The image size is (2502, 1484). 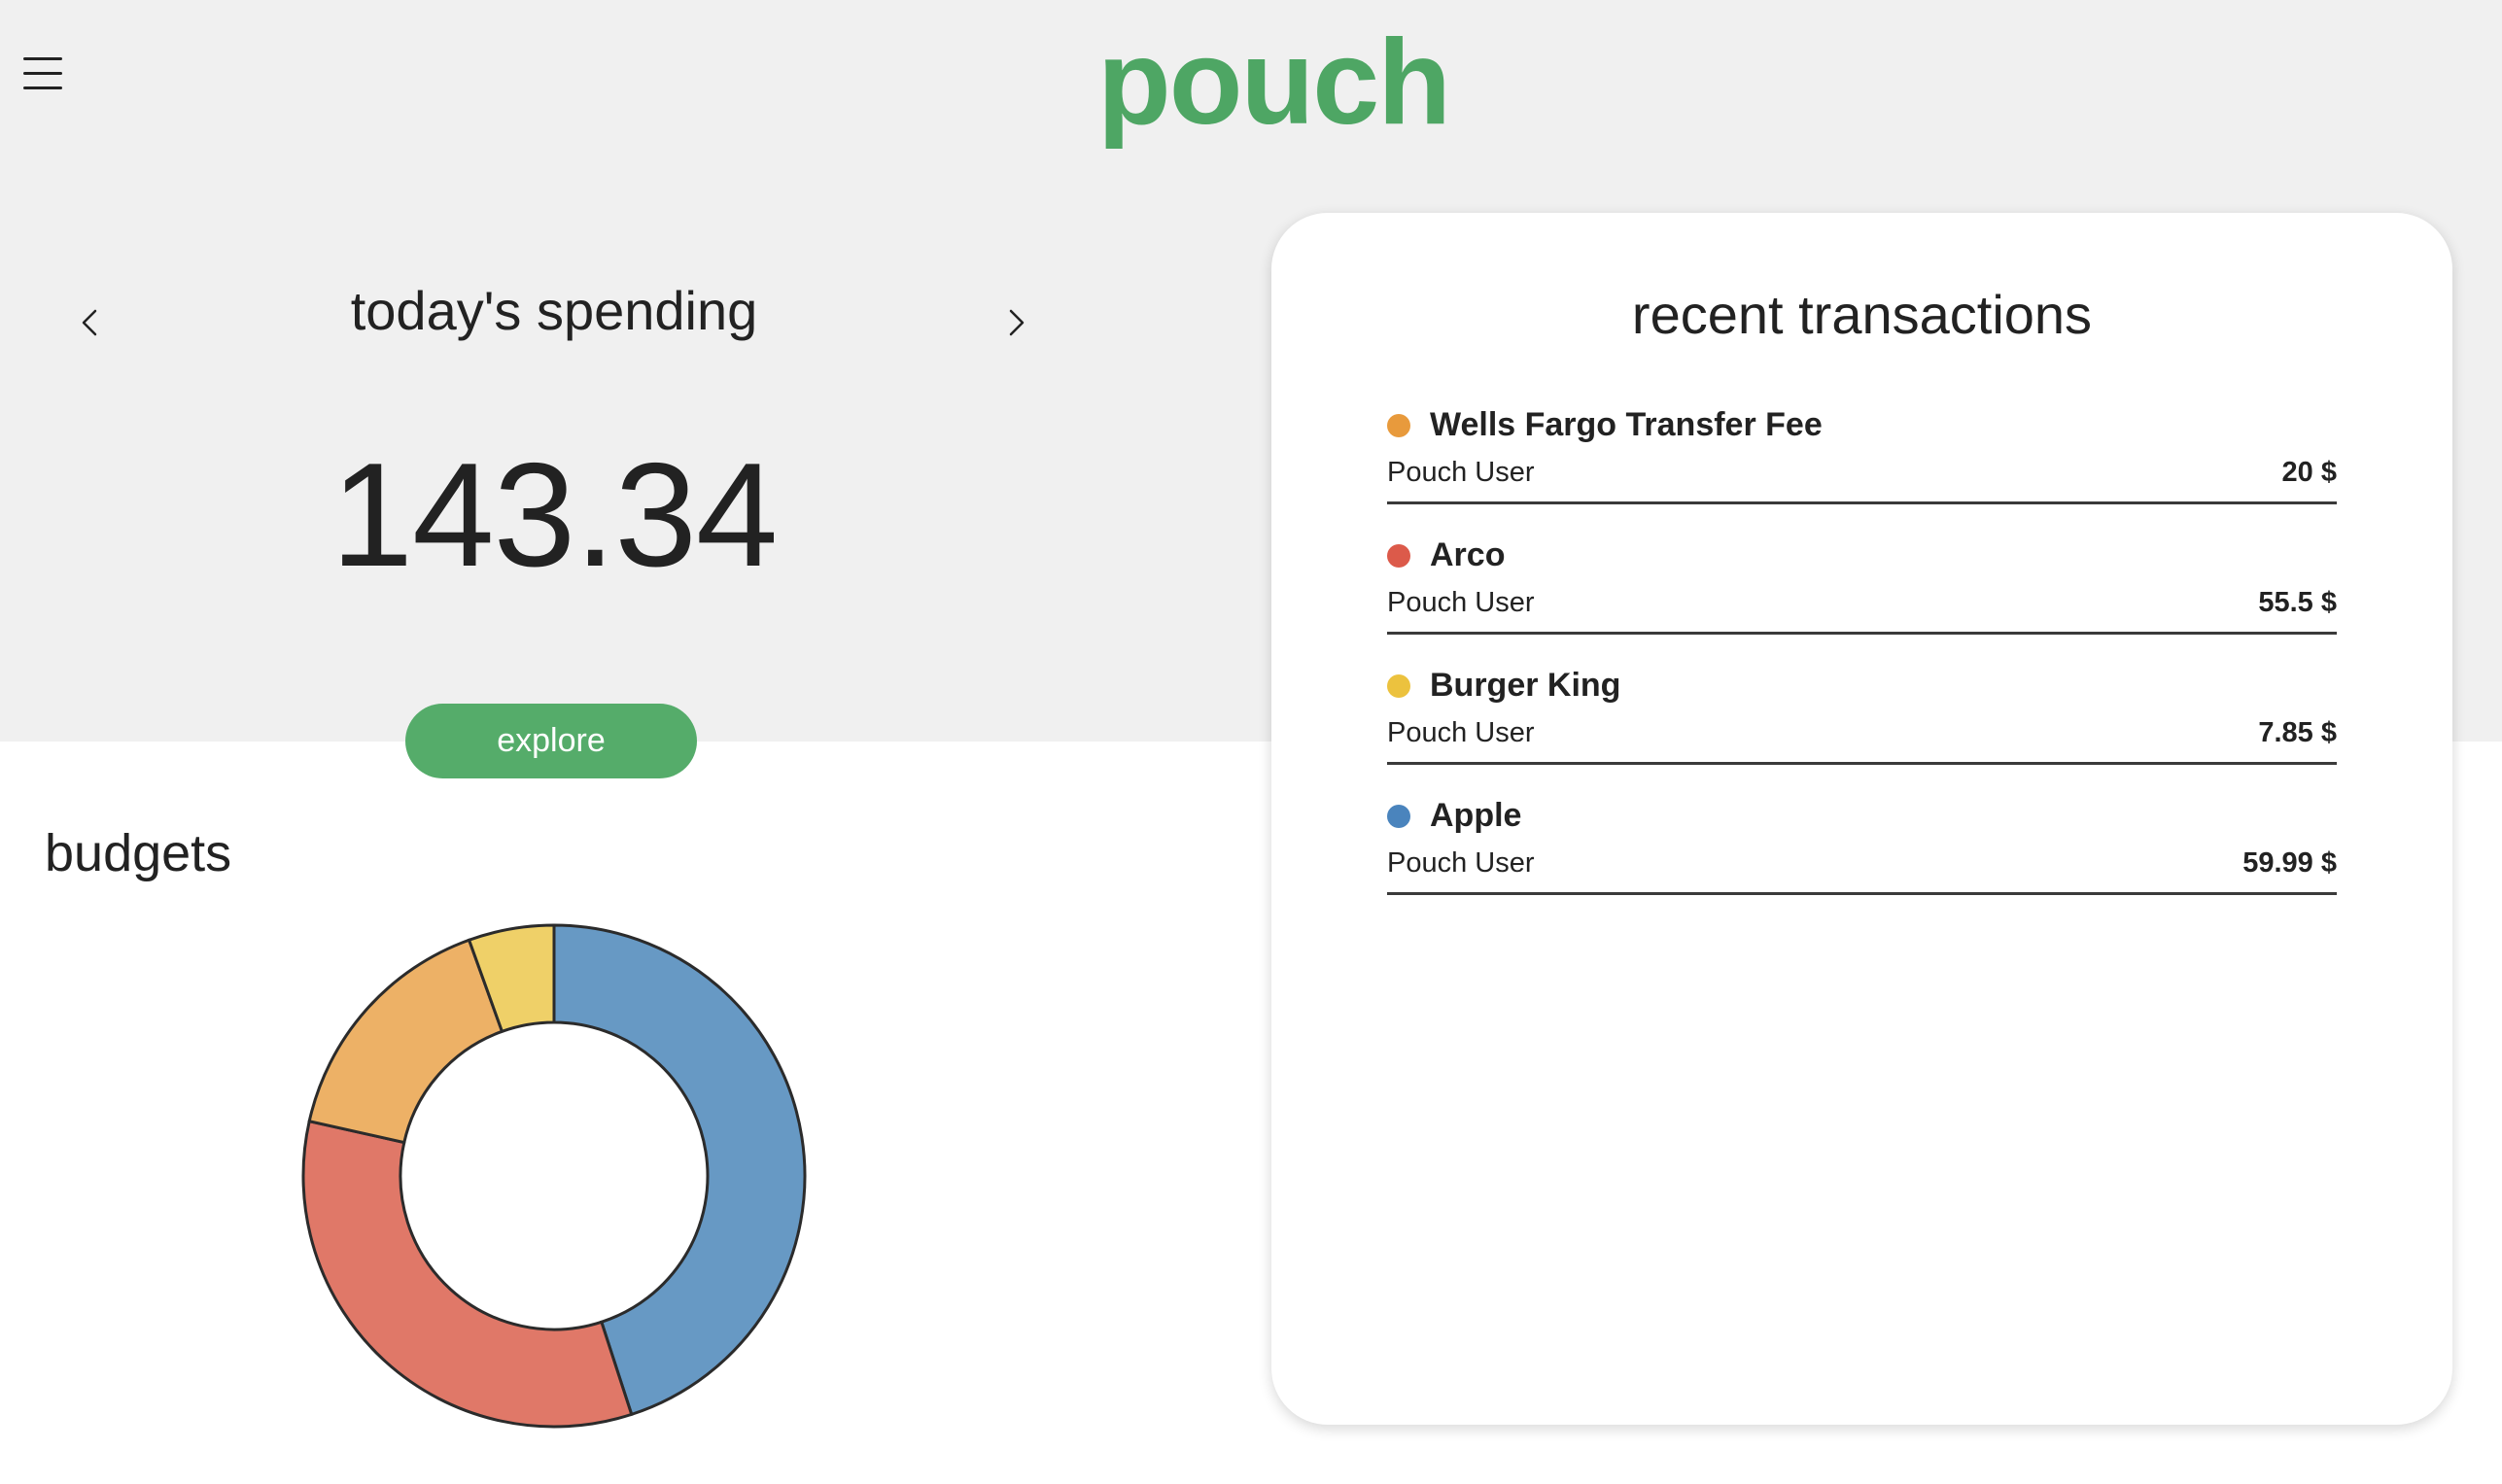 What do you see at coordinates (2297, 732) in the screenshot?
I see `transaction-amount: 7.85 $` at bounding box center [2297, 732].